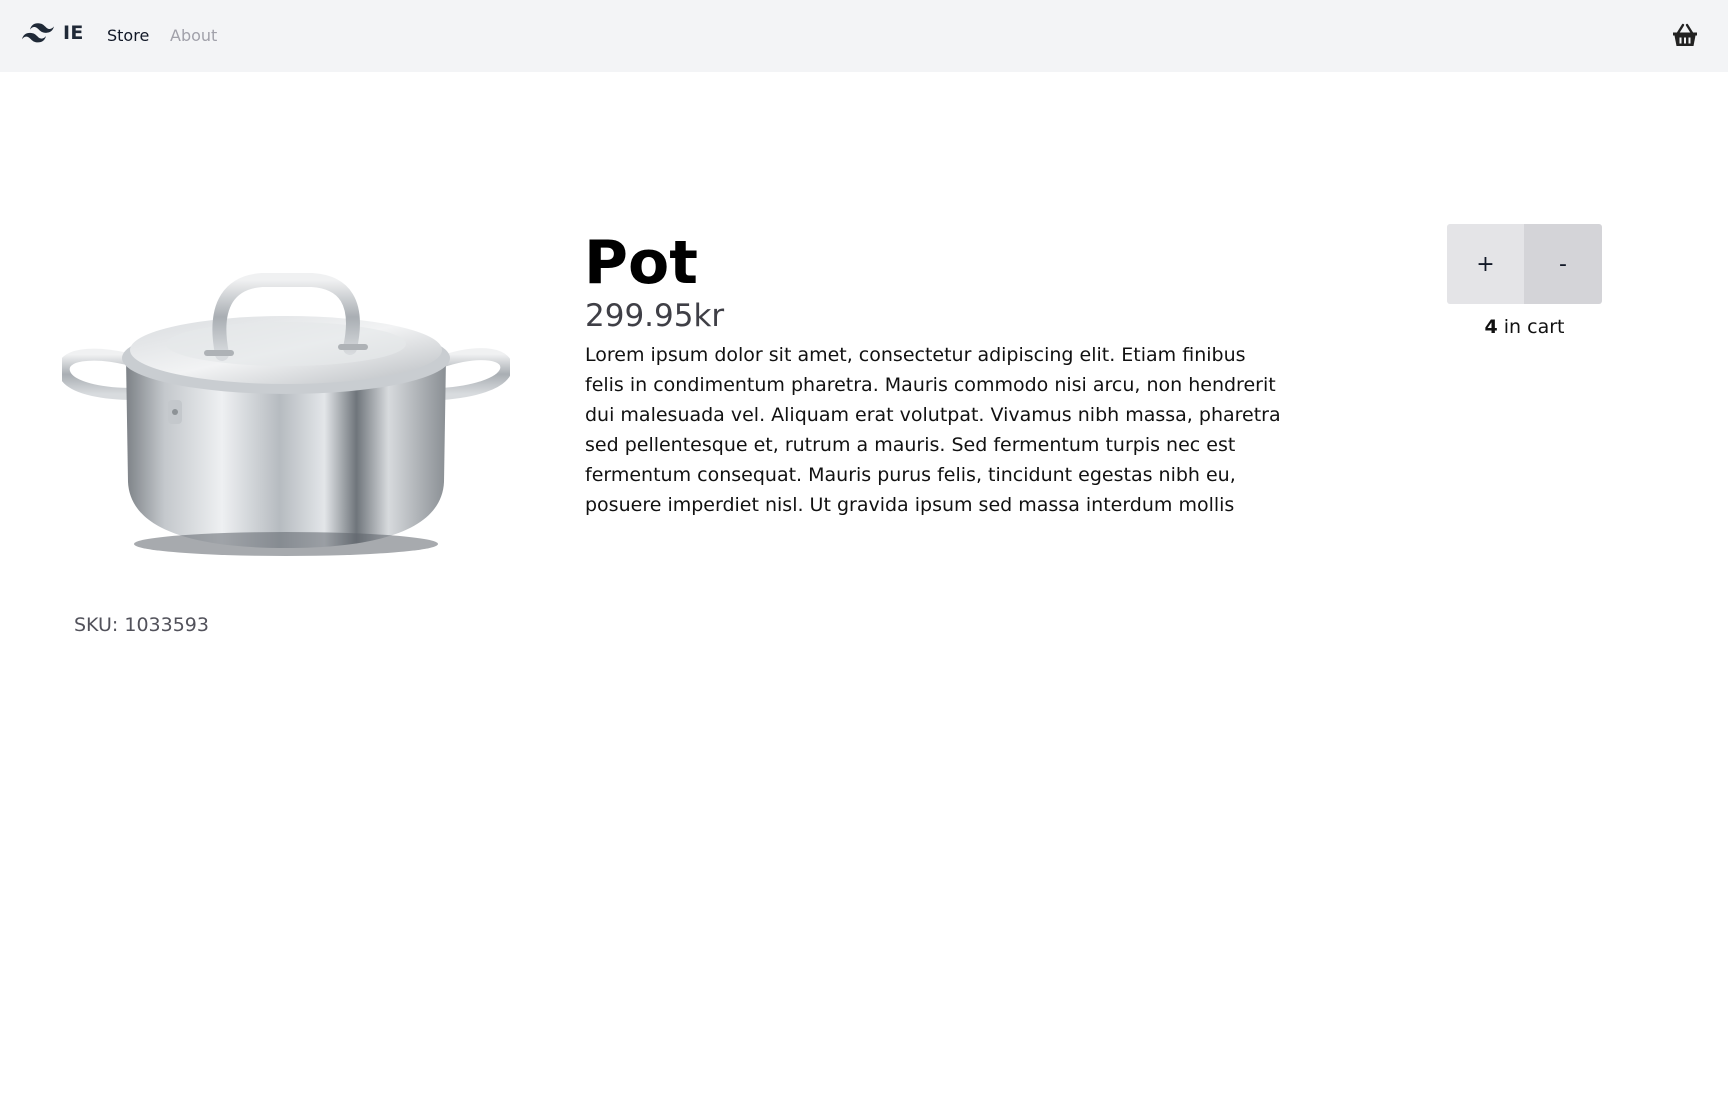 This screenshot has width=1728, height=1117. I want to click on product-sku: SKU: 1033593, so click(141, 625).